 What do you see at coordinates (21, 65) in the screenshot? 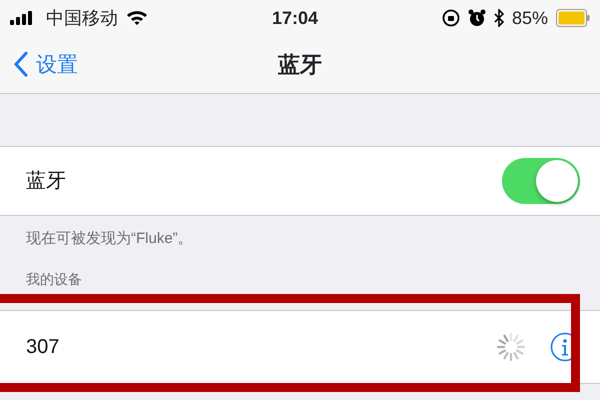
I see `back-chevron-icon` at bounding box center [21, 65].